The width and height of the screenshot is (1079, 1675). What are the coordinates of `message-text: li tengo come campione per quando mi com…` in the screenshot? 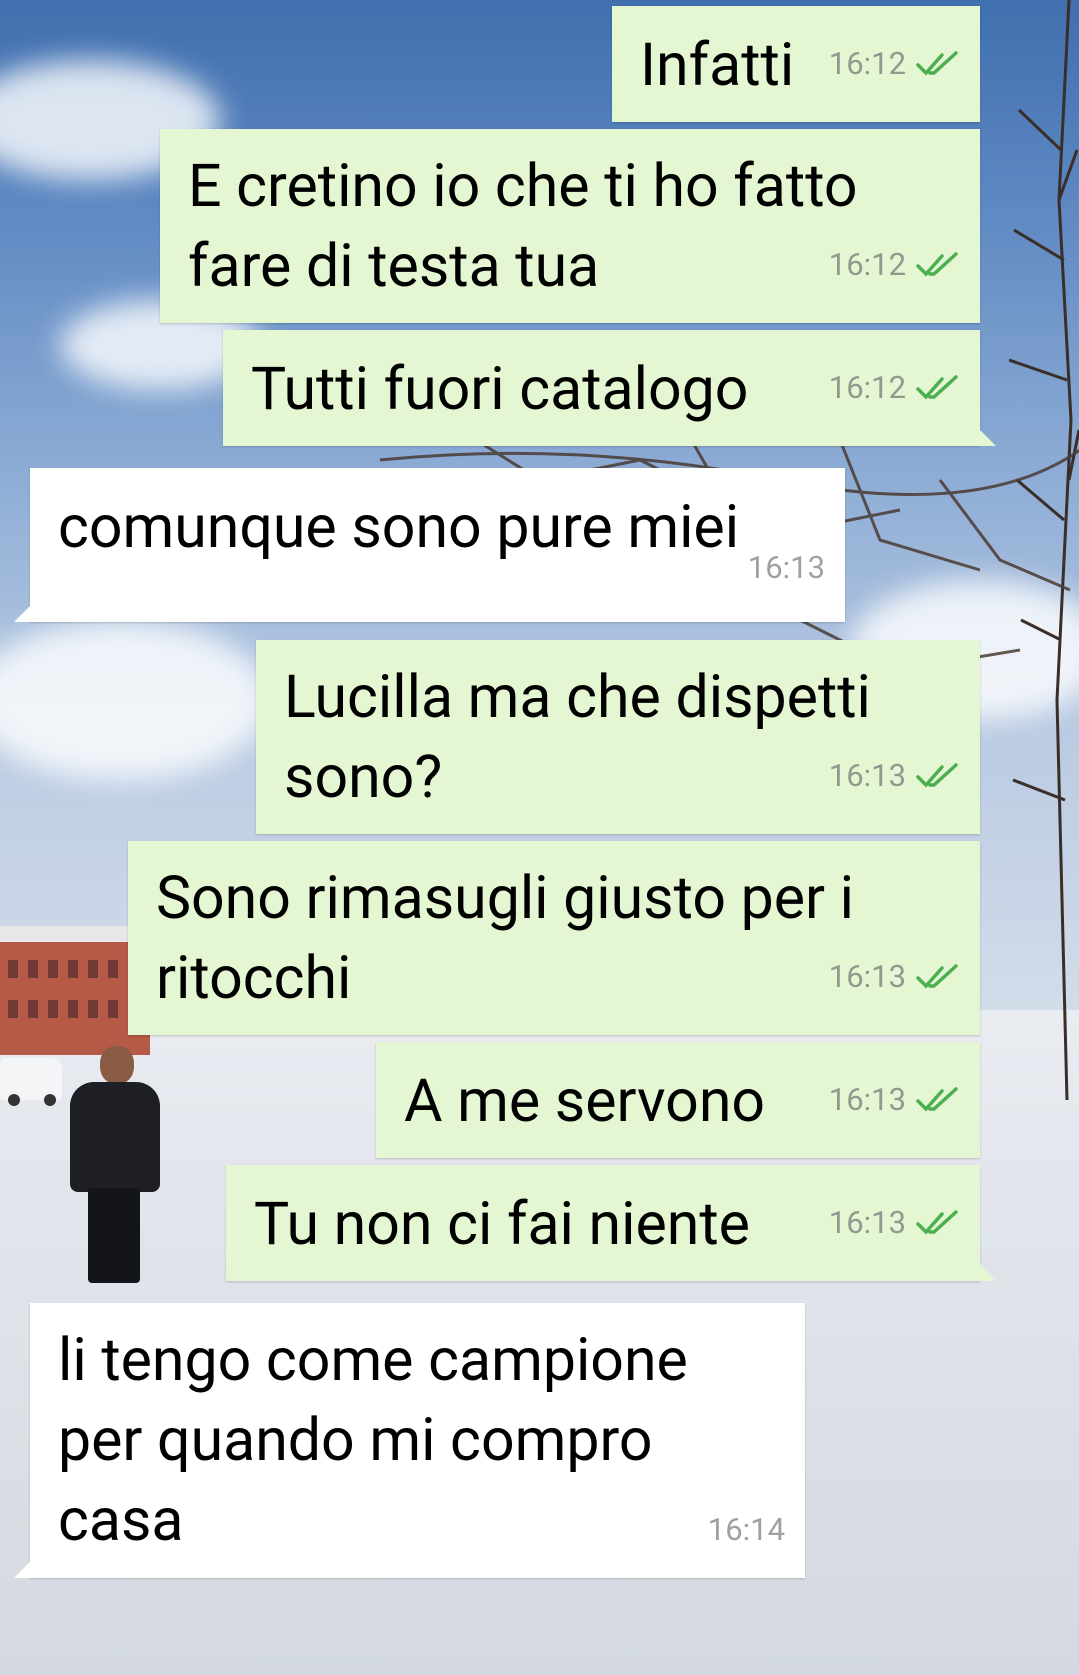 It's located at (373, 1440).